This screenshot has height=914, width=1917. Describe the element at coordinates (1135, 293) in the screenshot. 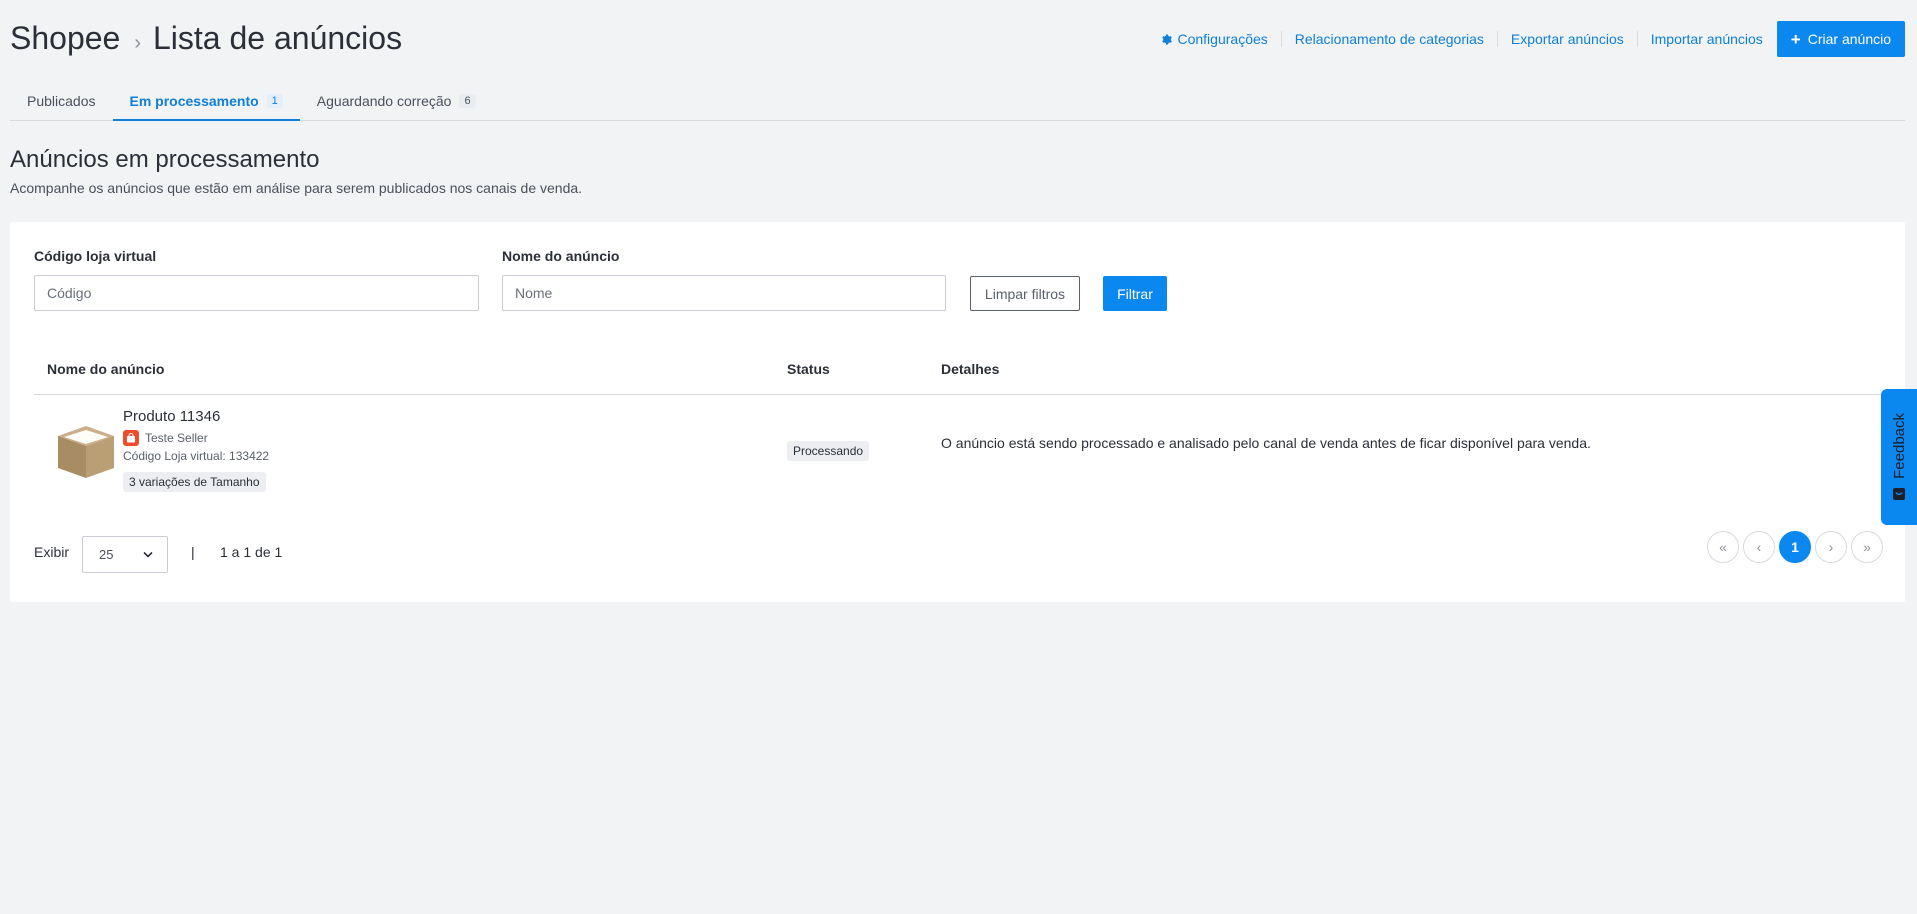

I see `filter-button: Filtrar` at that location.